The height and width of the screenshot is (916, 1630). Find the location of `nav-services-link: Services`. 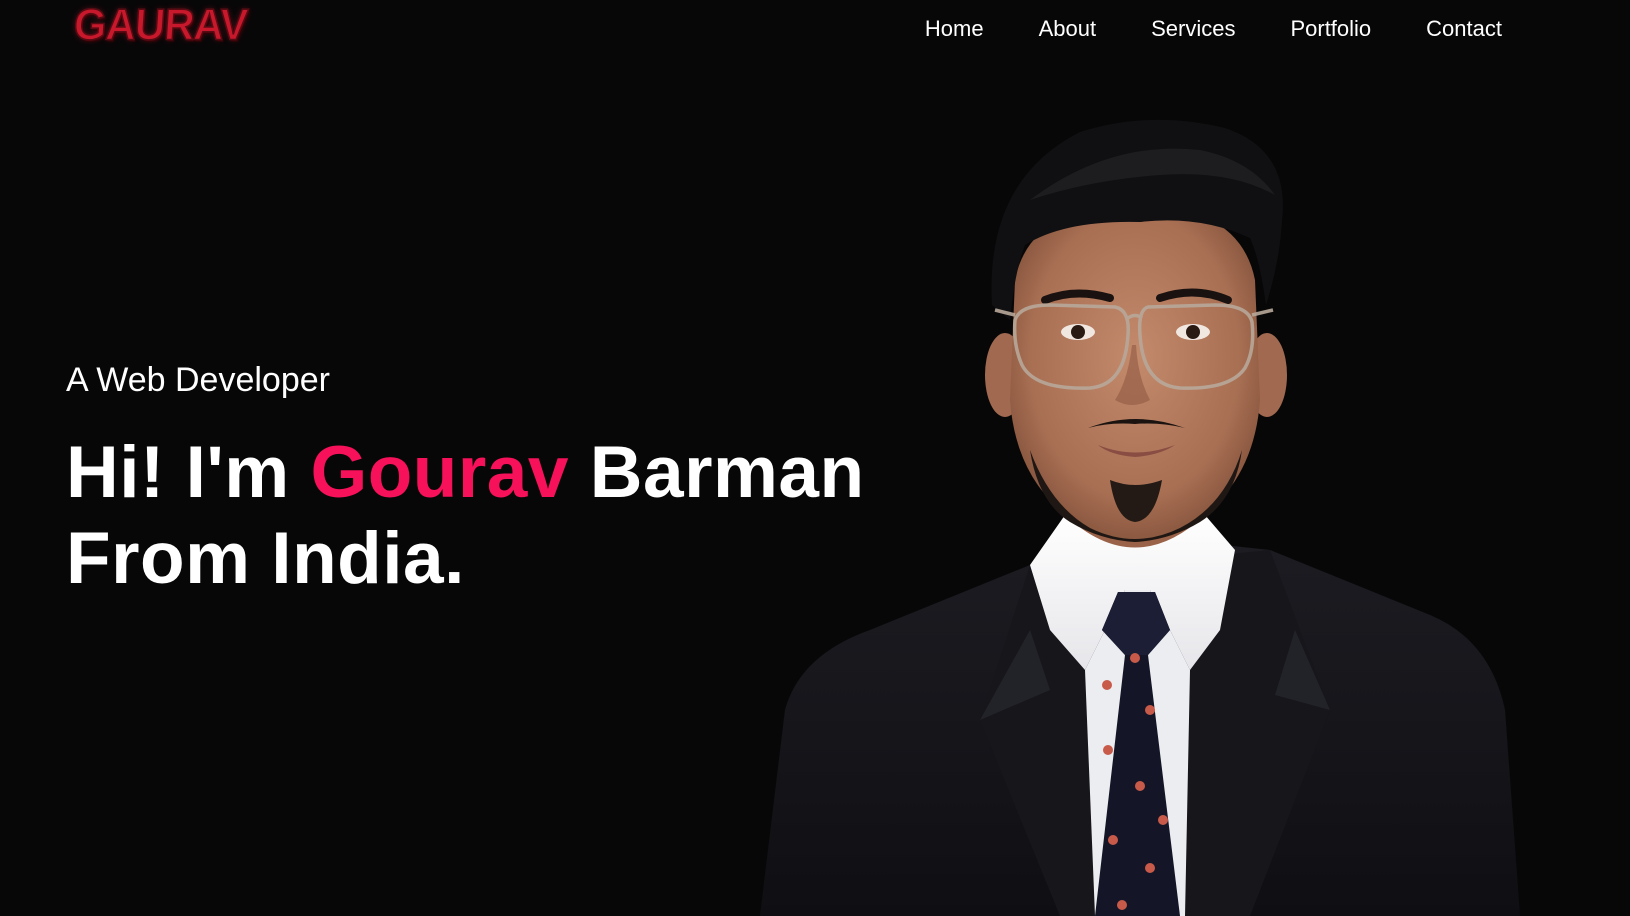

nav-services-link: Services is located at coordinates (1193, 29).